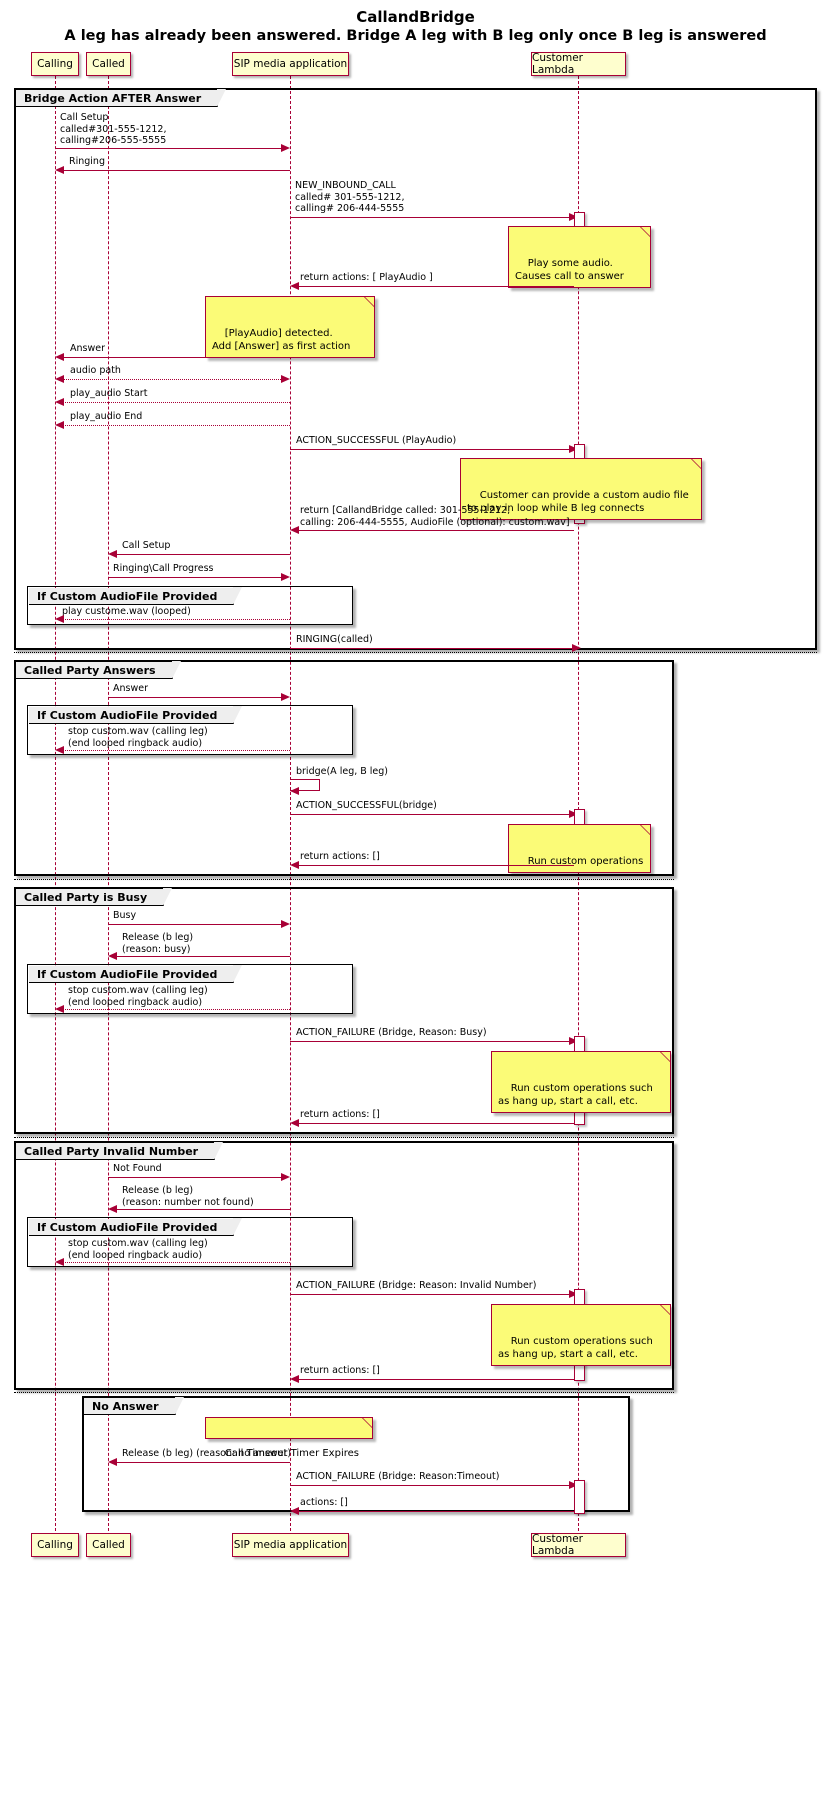 Image resolution: width=831 pixels, height=1815 pixels. What do you see at coordinates (340, 1114) in the screenshot?
I see `message-label-return-actions-2: return actions: []` at bounding box center [340, 1114].